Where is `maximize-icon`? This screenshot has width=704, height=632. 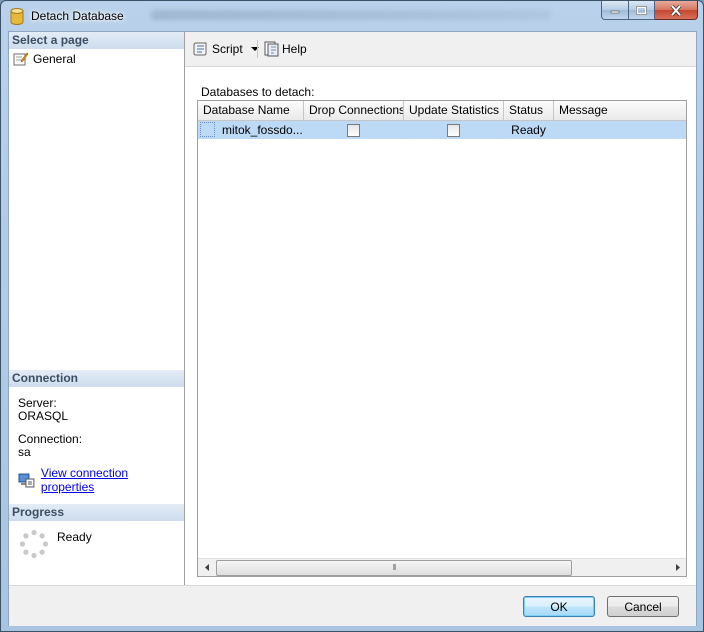
maximize-icon is located at coordinates (641, 10).